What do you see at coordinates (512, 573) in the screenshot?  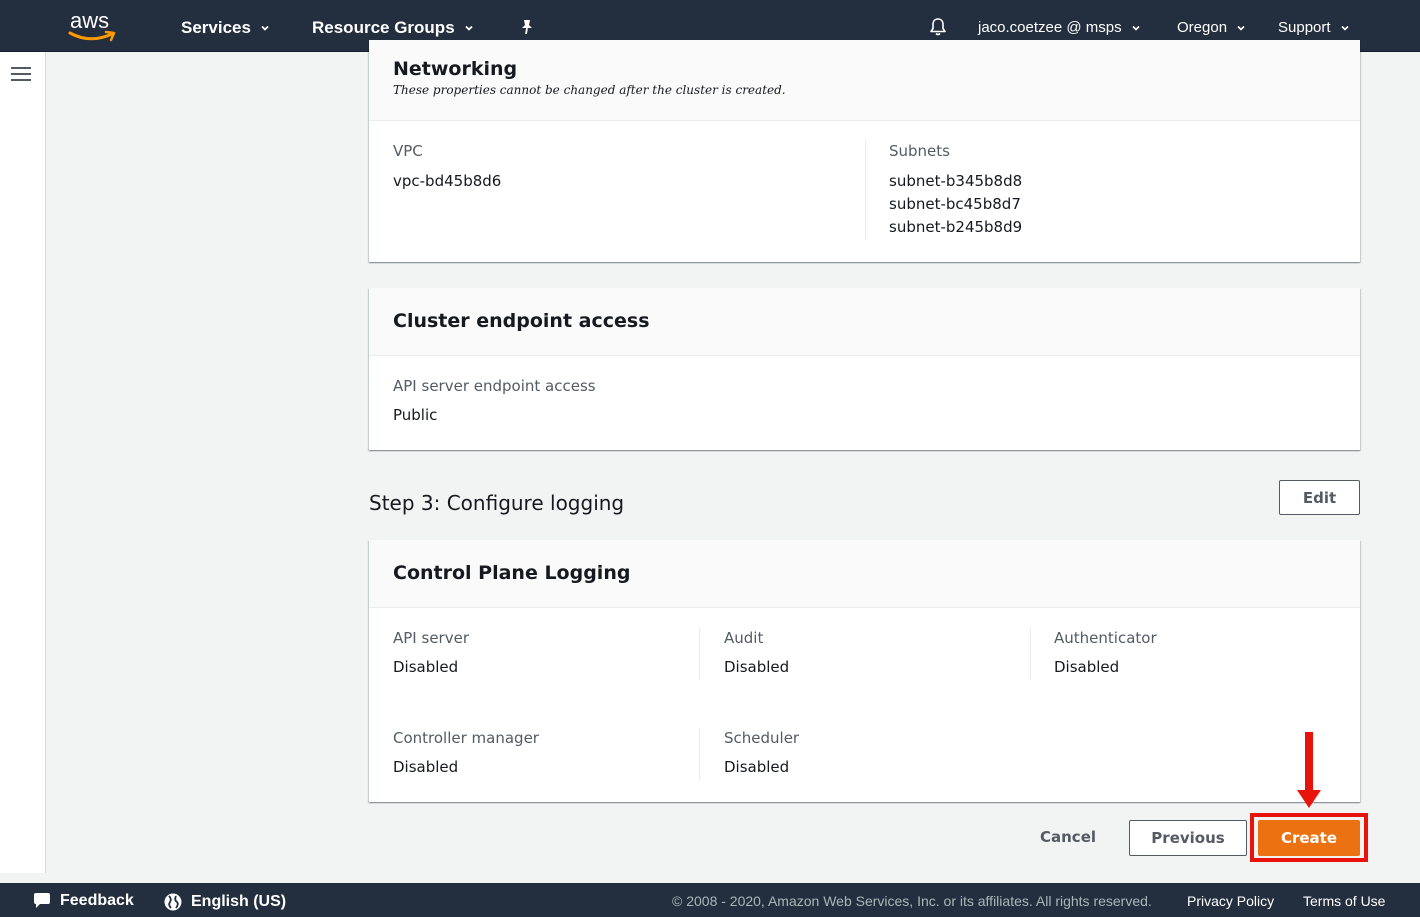 I see `logging-title: Control Plane Logging` at bounding box center [512, 573].